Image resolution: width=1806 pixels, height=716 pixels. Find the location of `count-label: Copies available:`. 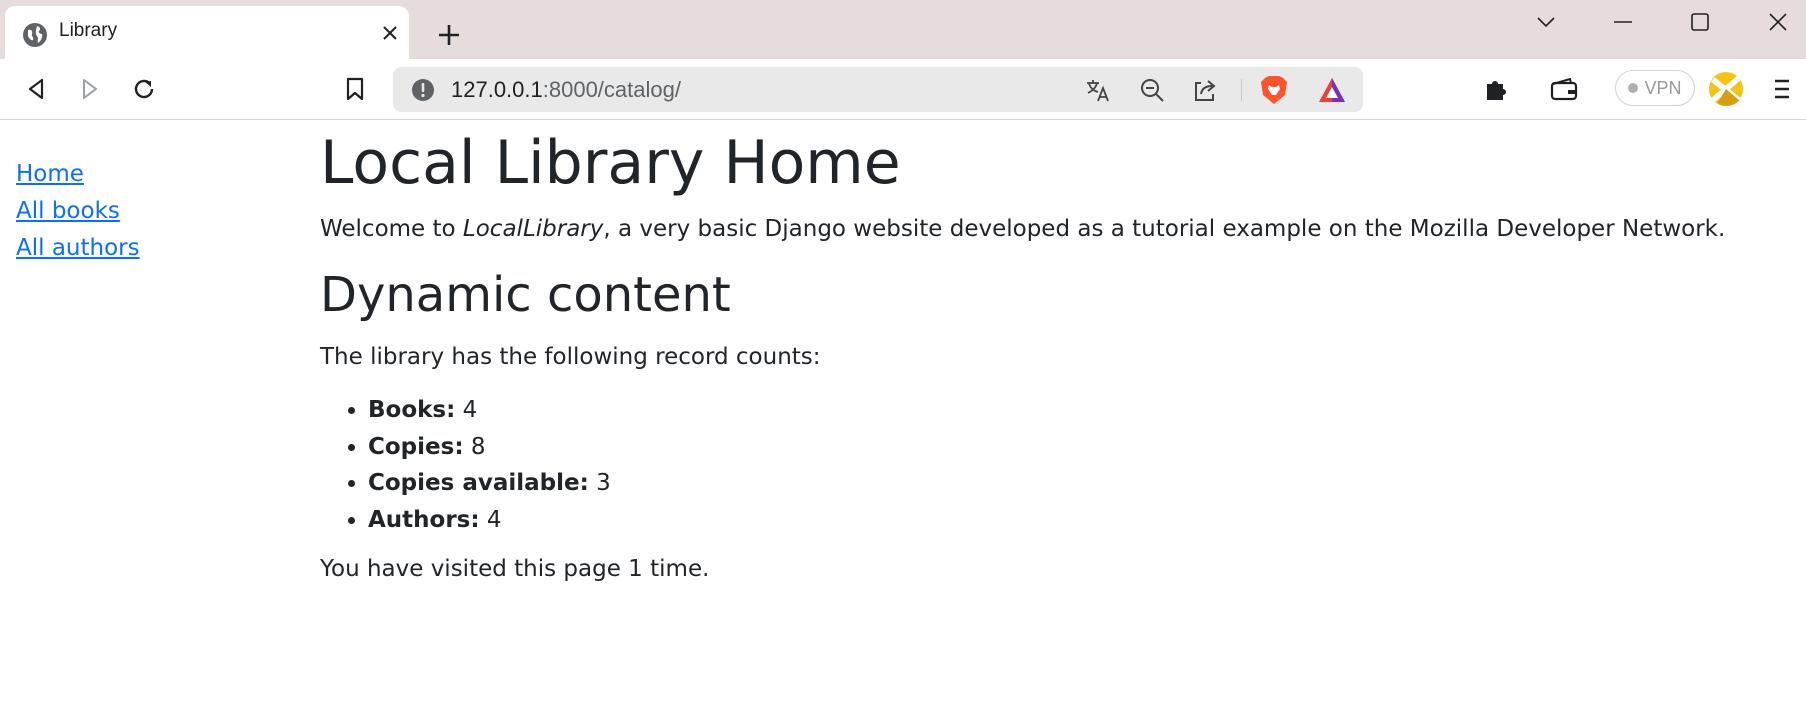

count-label: Copies available: is located at coordinates (478, 483).